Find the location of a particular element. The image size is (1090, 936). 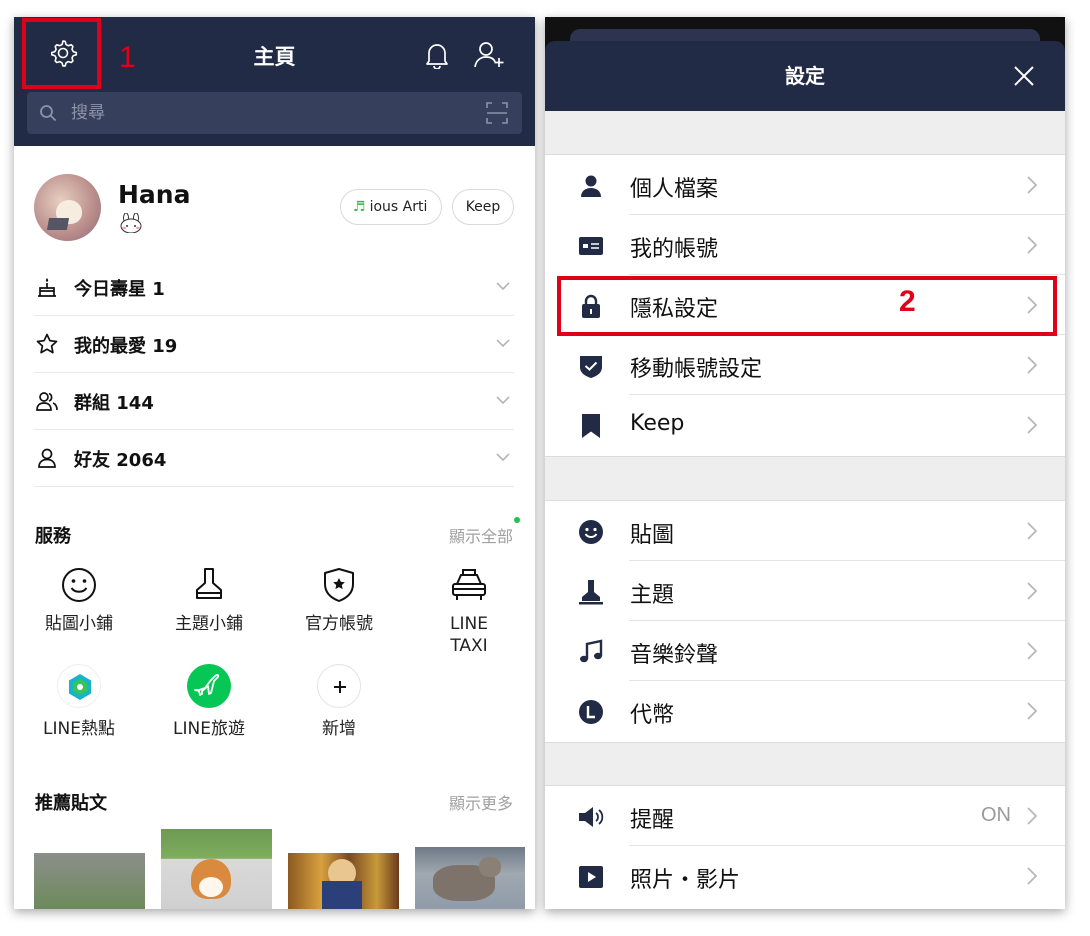

service-official-accounts: 官方帳號 is located at coordinates (339, 600).